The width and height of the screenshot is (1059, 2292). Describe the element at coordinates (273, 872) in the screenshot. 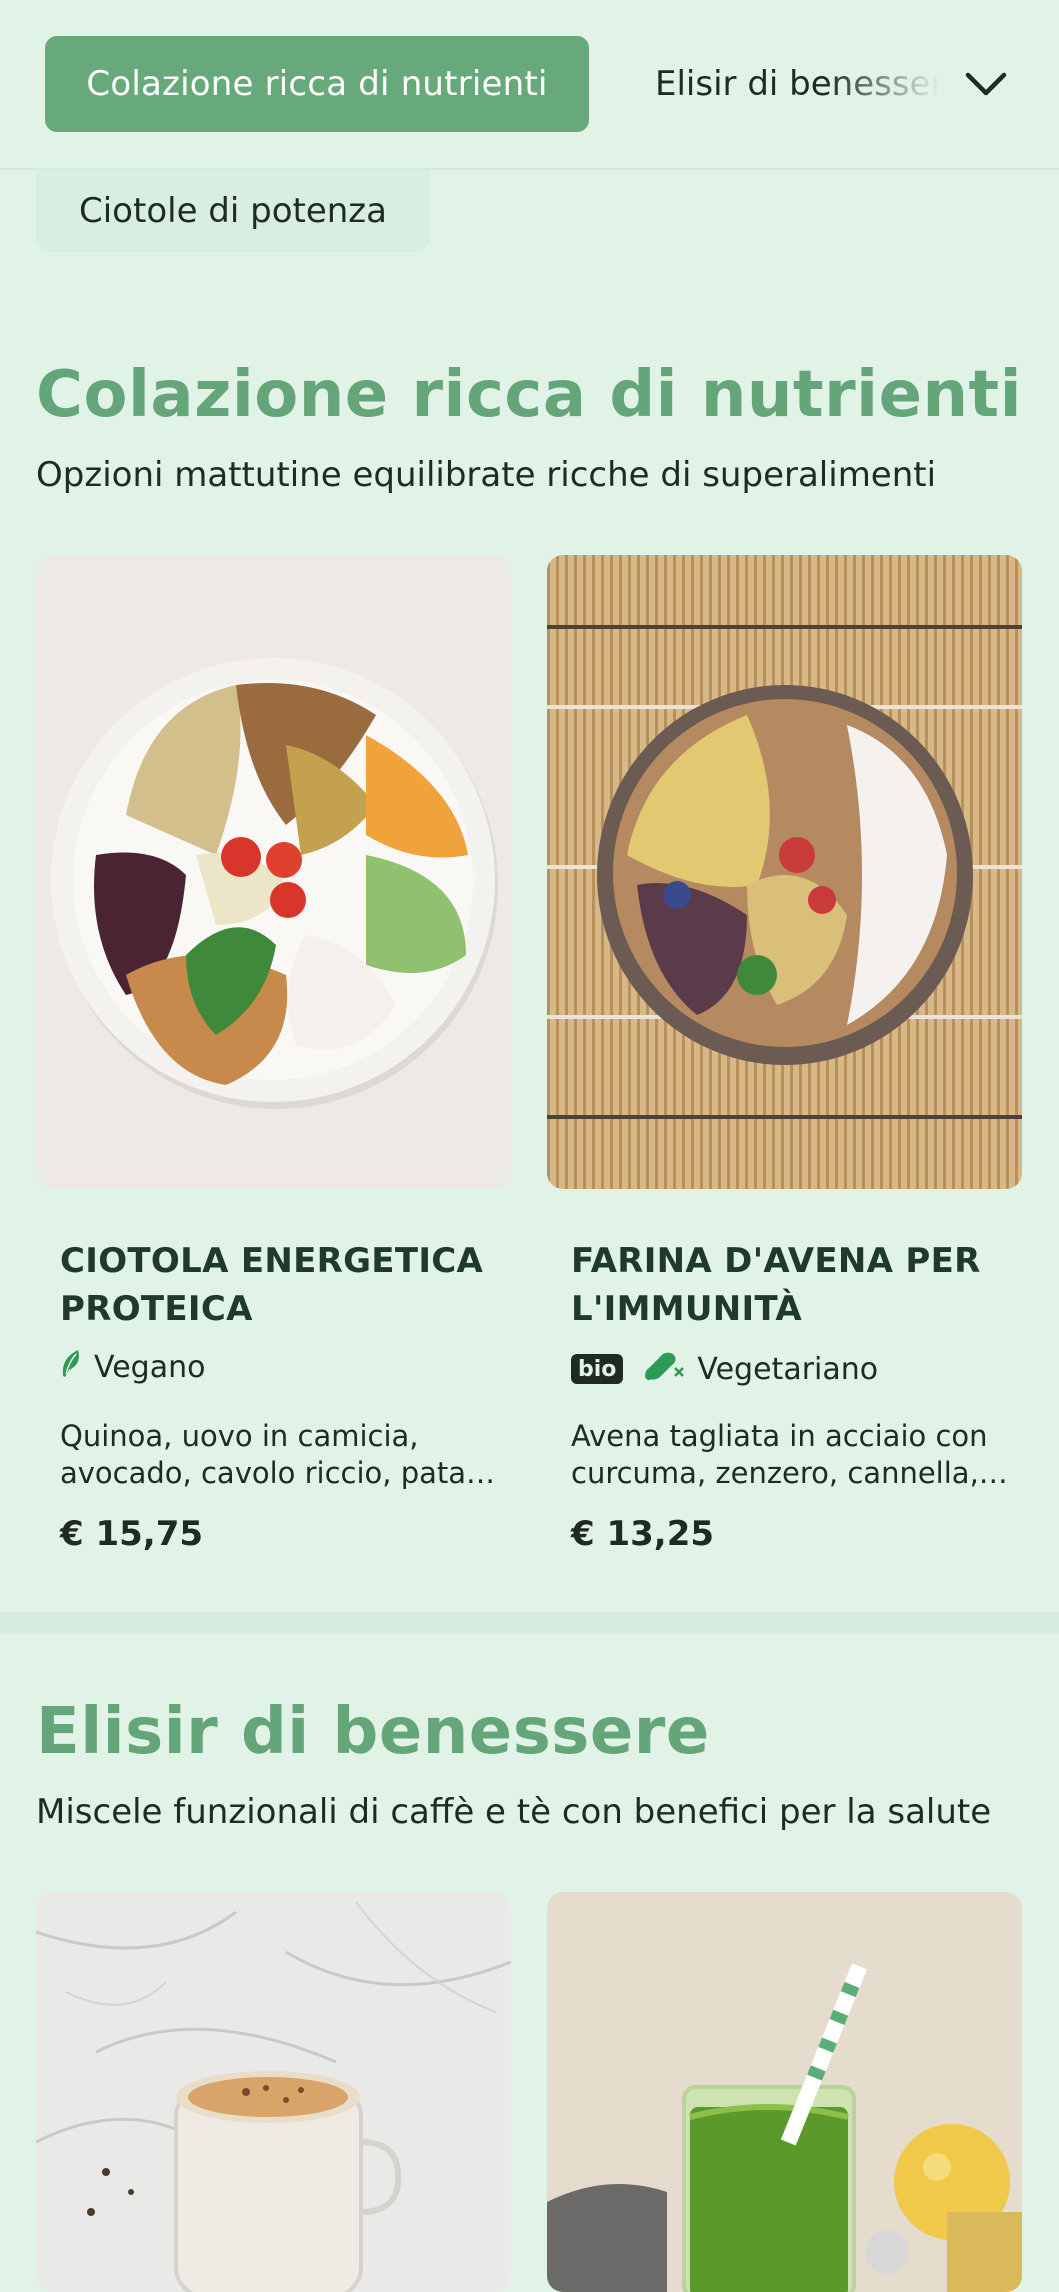

I see `protein-bowl-photo` at that location.